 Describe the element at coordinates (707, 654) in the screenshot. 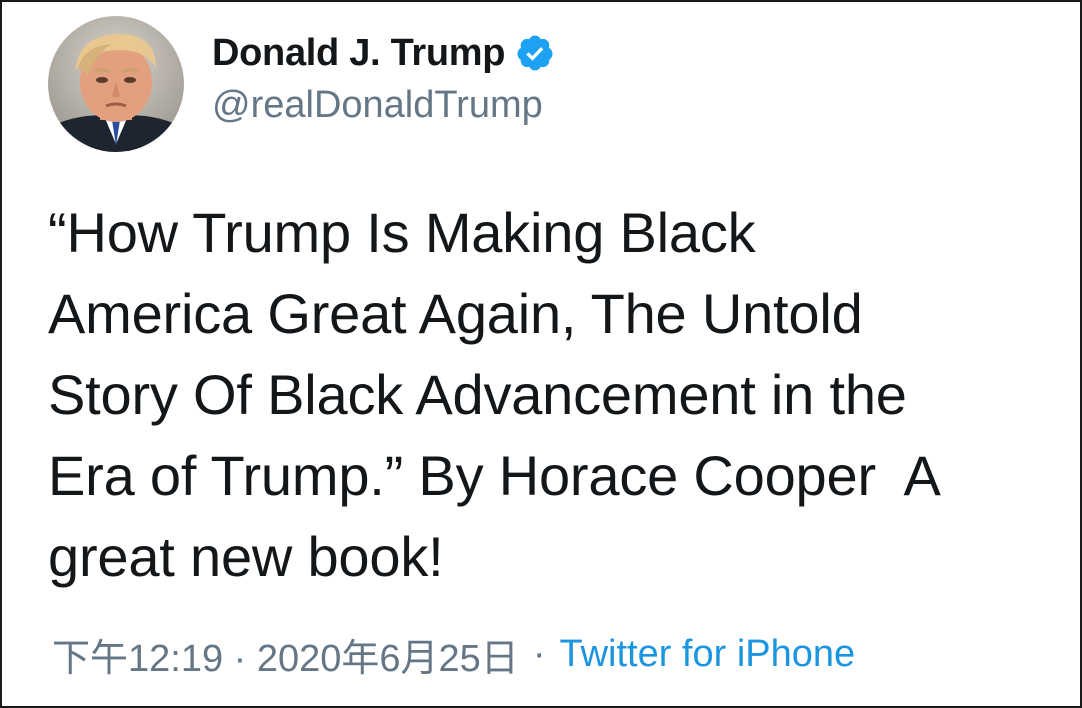

I see `source-link: Twitter for iPhone` at that location.